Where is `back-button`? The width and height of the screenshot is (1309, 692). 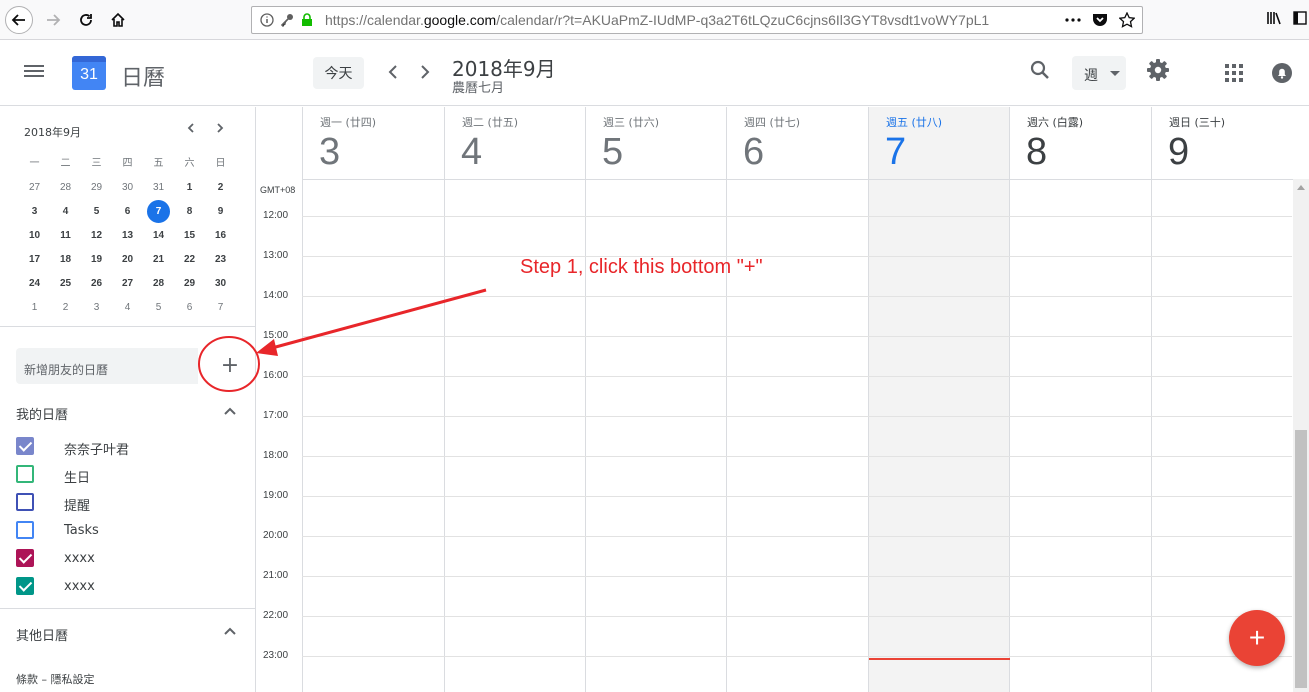 back-button is located at coordinates (19, 20).